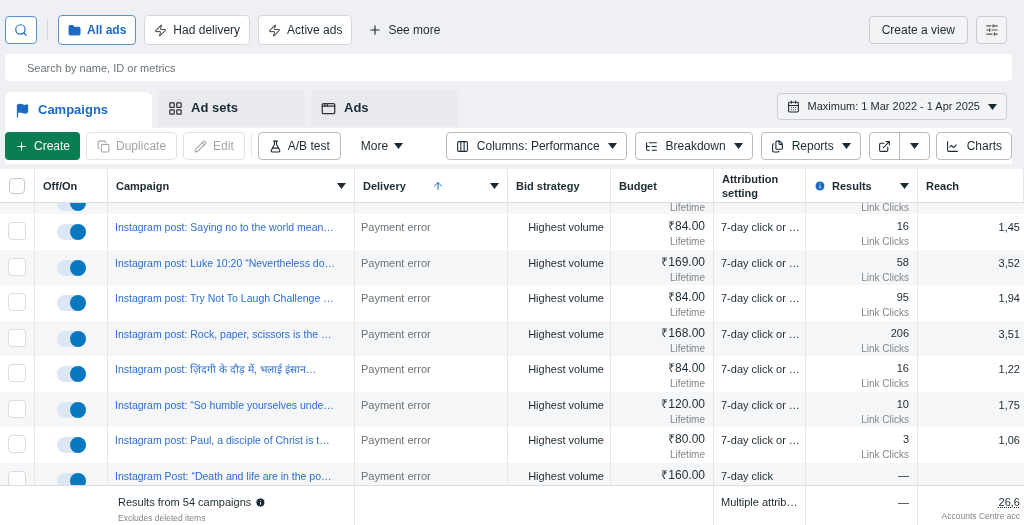 Image resolution: width=1024 pixels, height=525 pixels. I want to click on action-button: A/B test, so click(299, 146).